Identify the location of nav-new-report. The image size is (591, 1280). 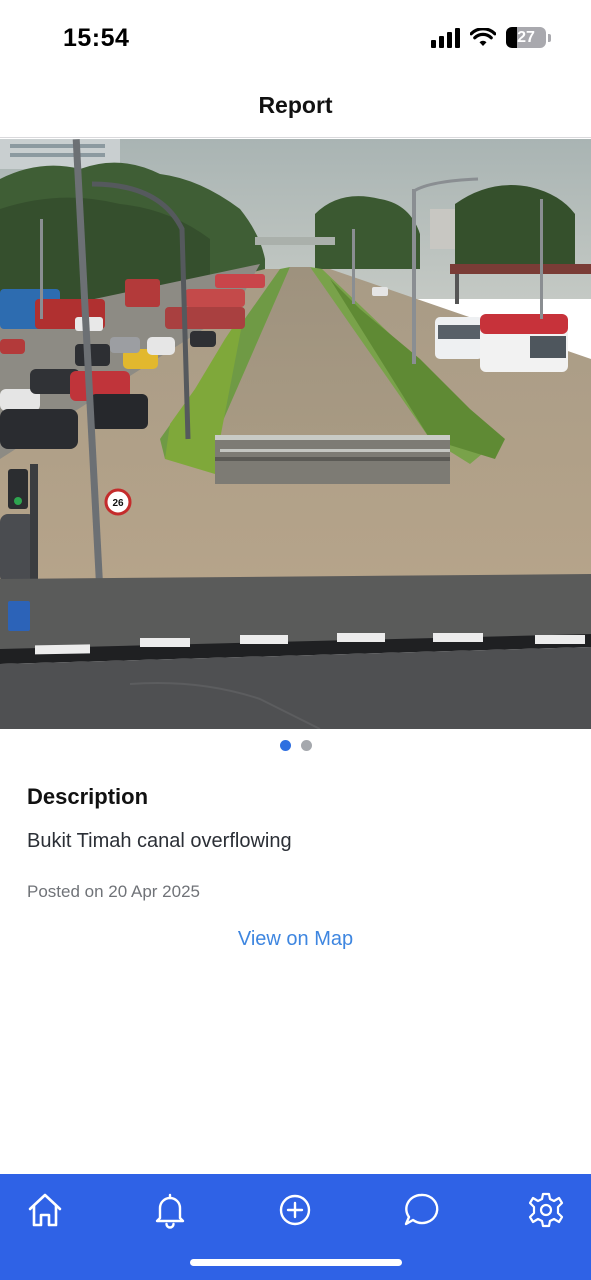
(295, 1210).